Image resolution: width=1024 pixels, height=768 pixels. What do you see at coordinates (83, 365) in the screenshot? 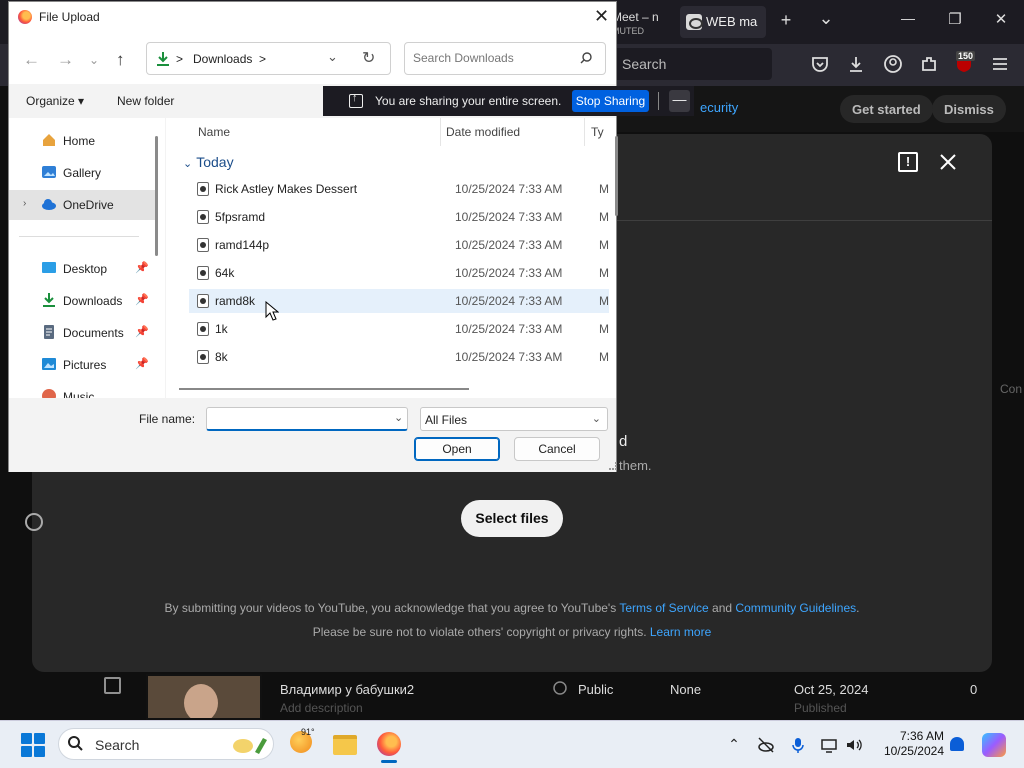
I see `sidebar-item-pictures: Pictures 📌` at bounding box center [83, 365].